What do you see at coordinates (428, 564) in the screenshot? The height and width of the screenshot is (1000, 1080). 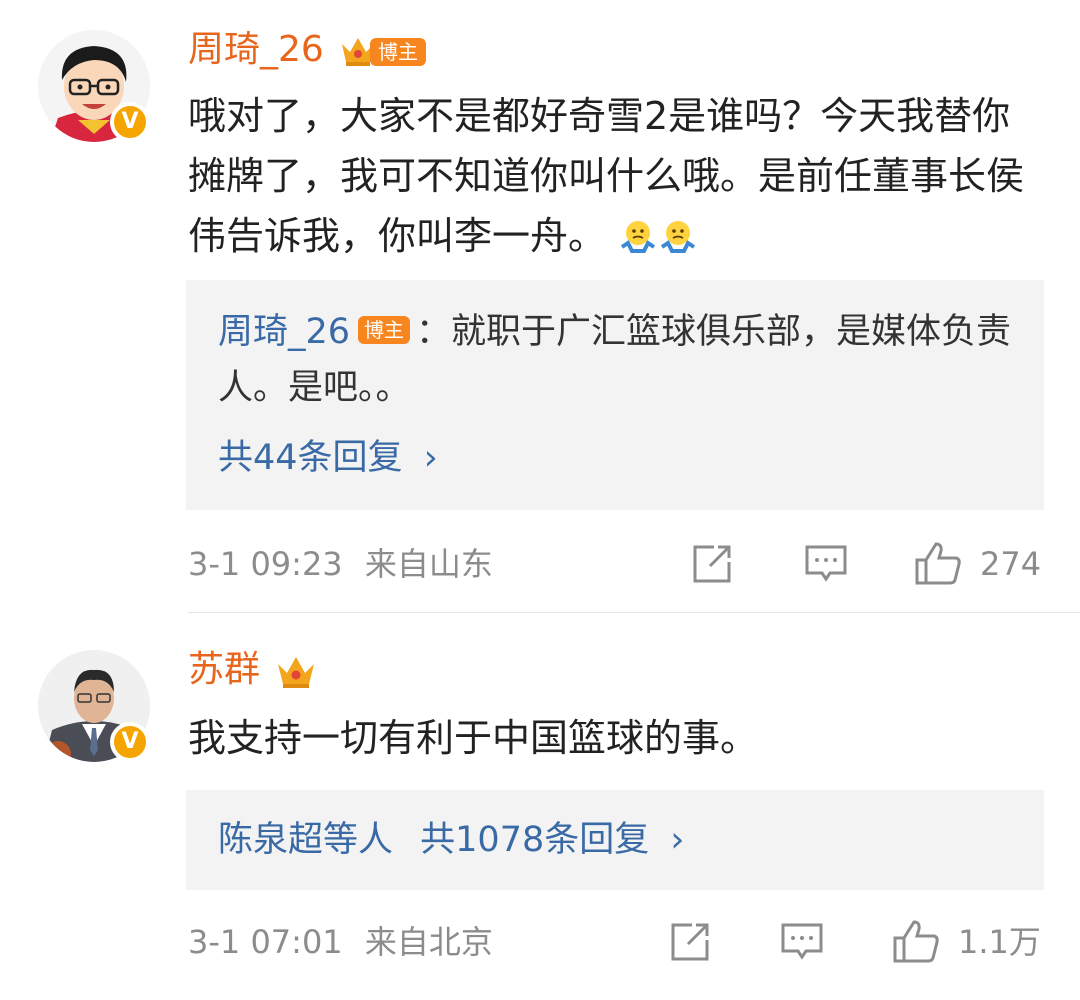 I see `comment-location: 来自山东` at bounding box center [428, 564].